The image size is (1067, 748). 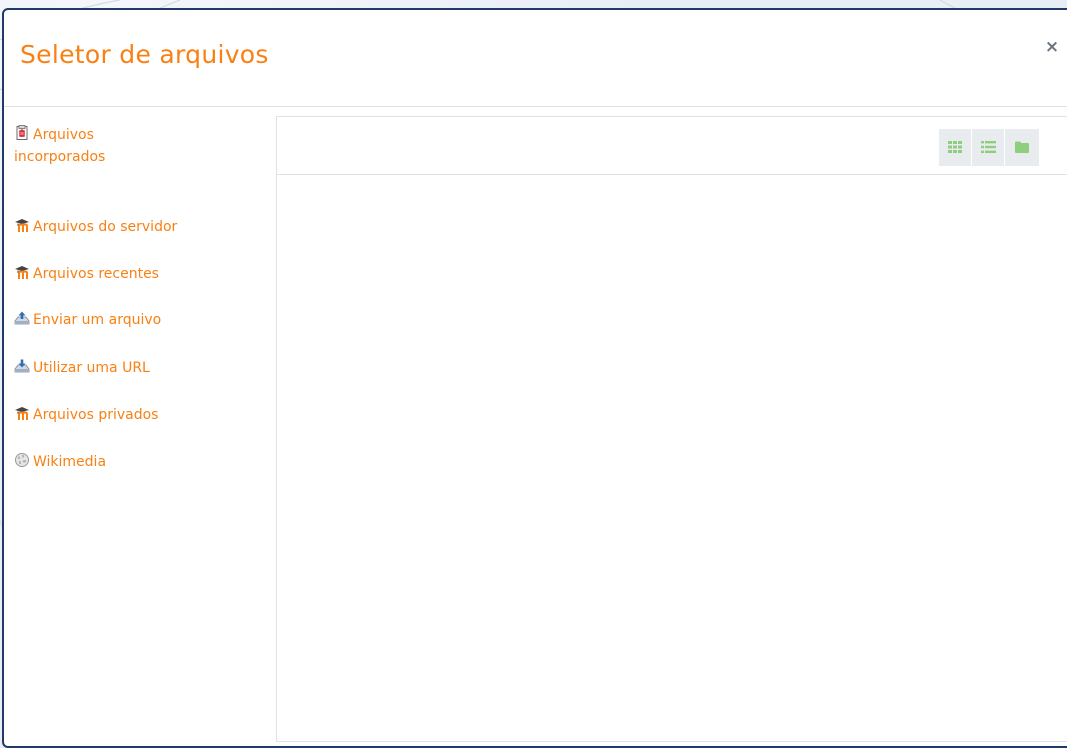 I want to click on list-view-icon, so click(x=988, y=147).